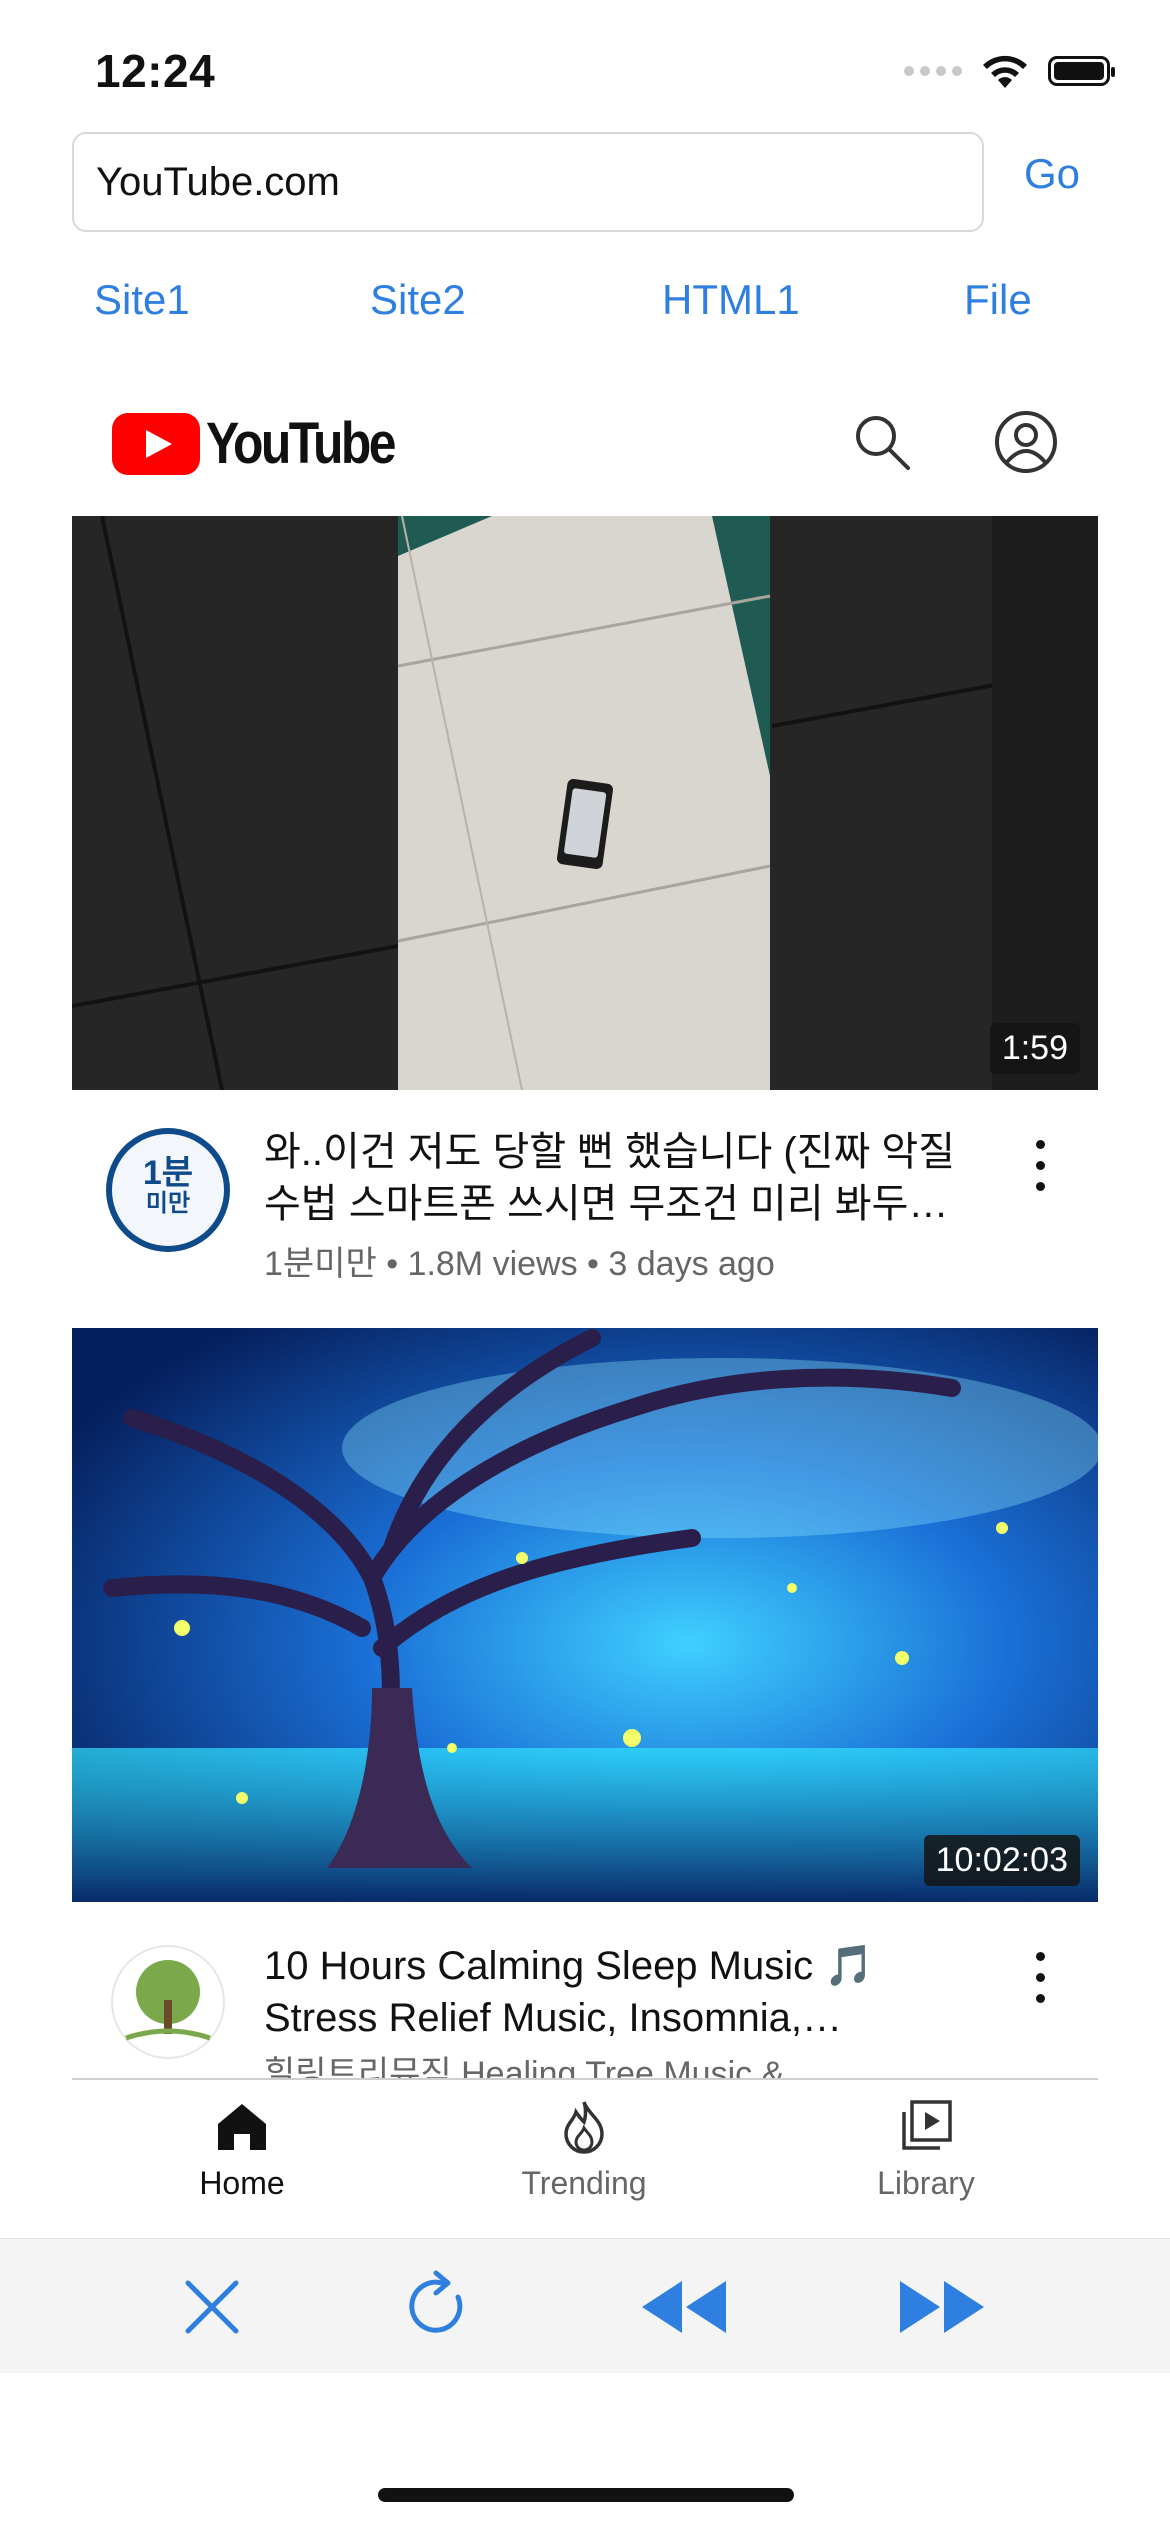  I want to click on quick-link-html1: HTML1, so click(731, 300).